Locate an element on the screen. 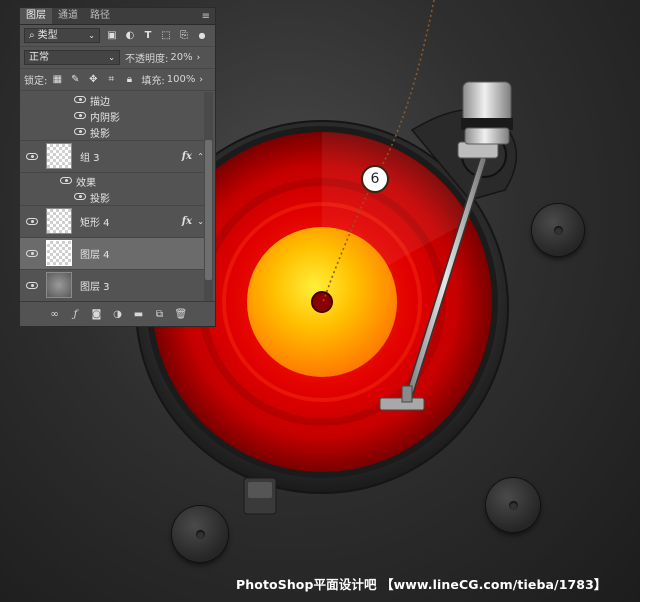 This screenshot has height=602, width=646. spindle is located at coordinates (322, 302).